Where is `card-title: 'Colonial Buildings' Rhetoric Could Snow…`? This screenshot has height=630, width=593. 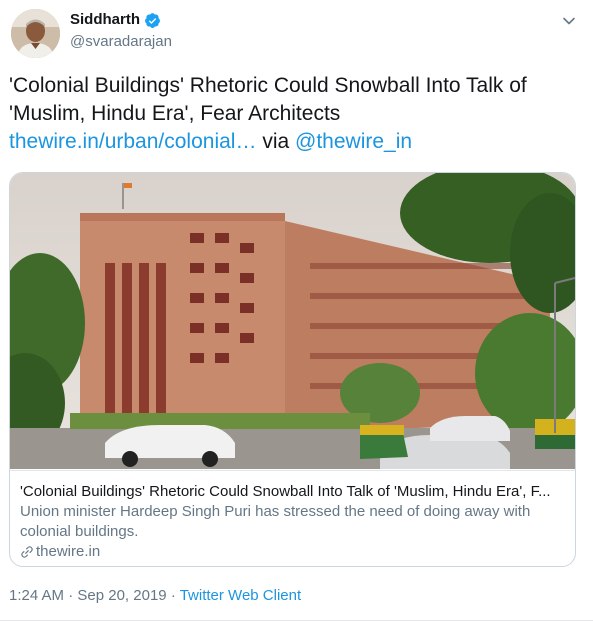 card-title: 'Colonial Buildings' Rhetoric Could Snow… is located at coordinates (292, 492).